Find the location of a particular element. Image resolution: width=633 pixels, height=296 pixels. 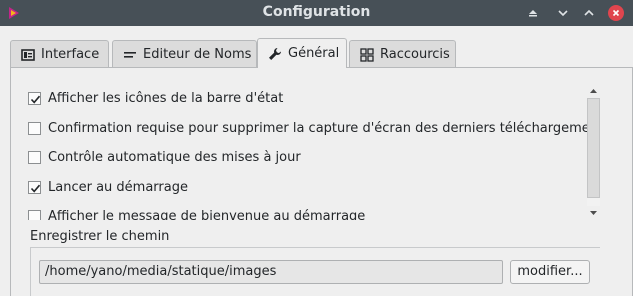

option-show-tray-icons: Afficher les icônes de la barre d'état is located at coordinates (155, 98).